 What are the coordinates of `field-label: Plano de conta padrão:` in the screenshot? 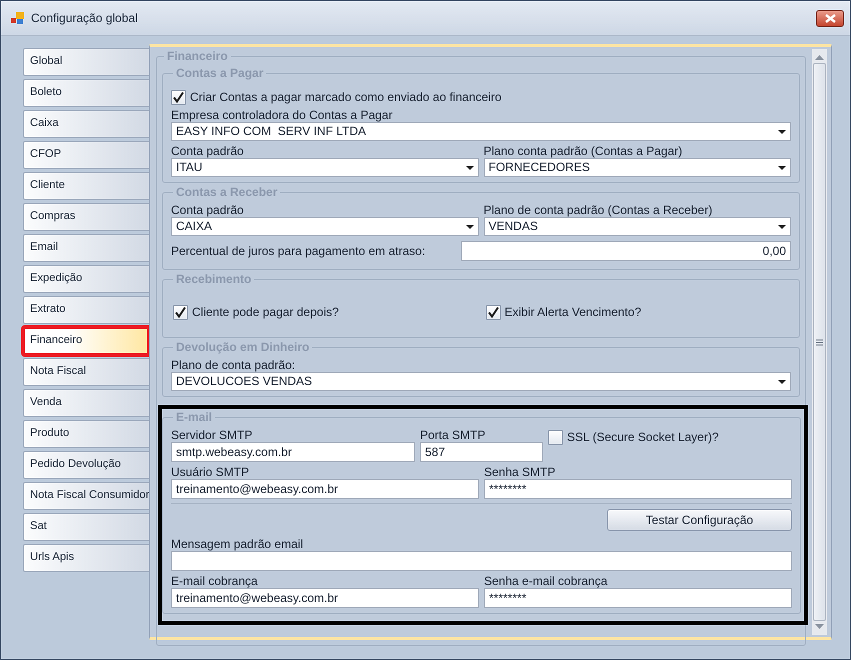 It's located at (233, 365).